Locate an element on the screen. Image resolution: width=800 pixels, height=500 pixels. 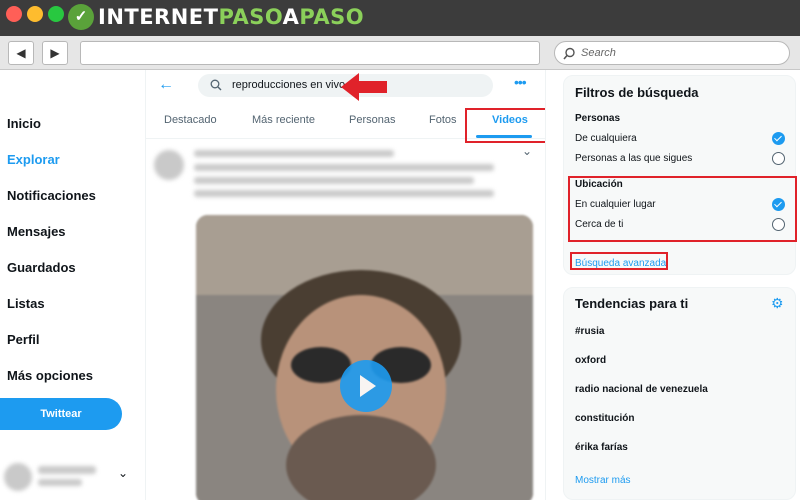
people-heading: Personas is located at coordinates (598, 118).